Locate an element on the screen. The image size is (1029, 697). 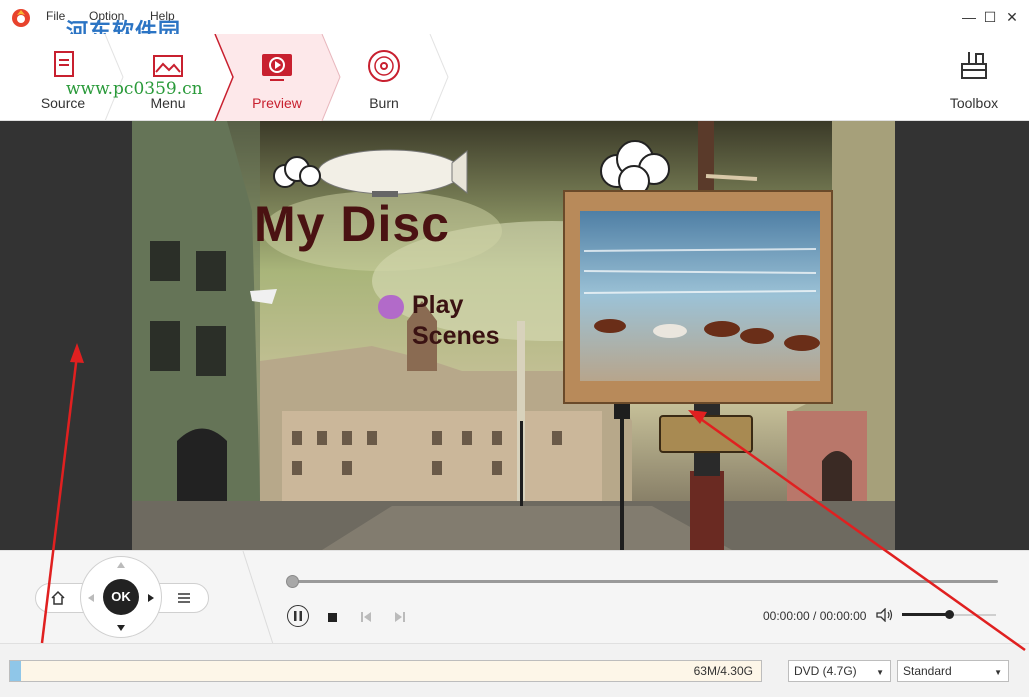
capacity-used is located at coordinates (15, 671).